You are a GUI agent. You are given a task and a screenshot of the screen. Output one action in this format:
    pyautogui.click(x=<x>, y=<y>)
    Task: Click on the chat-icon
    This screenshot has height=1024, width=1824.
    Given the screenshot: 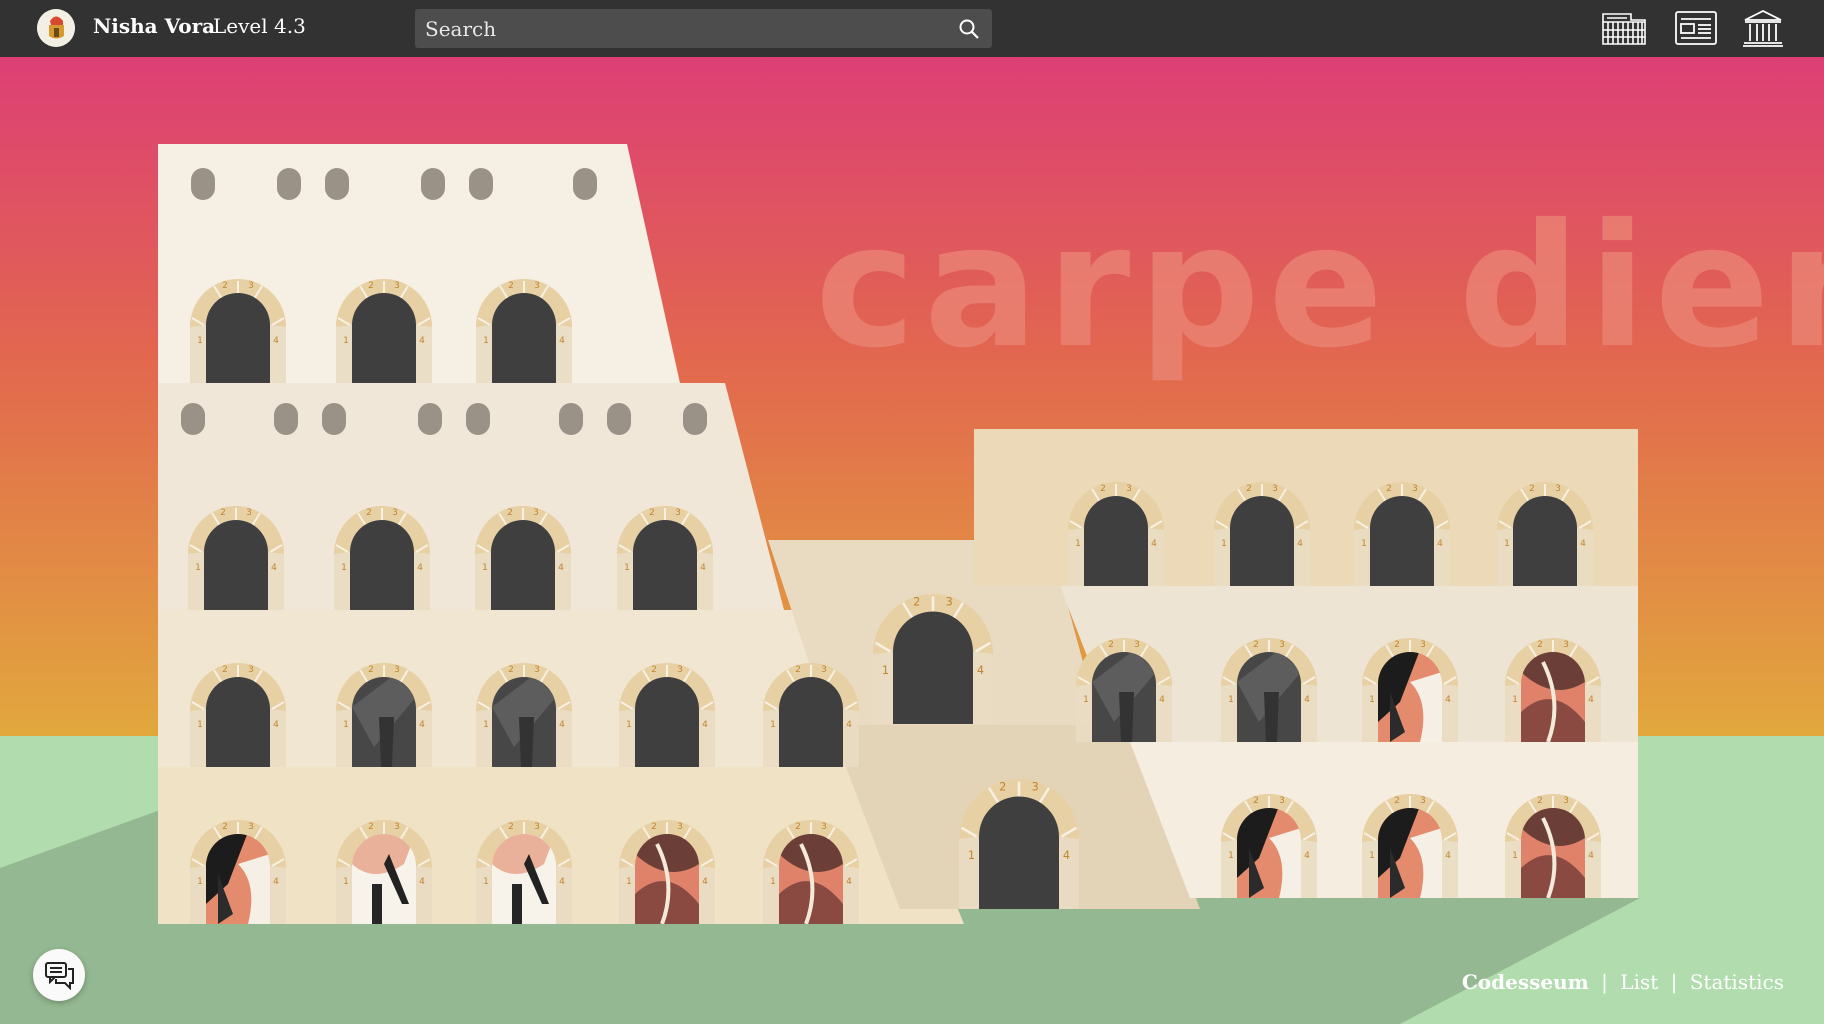 What is the action you would take?
    pyautogui.click(x=59, y=976)
    